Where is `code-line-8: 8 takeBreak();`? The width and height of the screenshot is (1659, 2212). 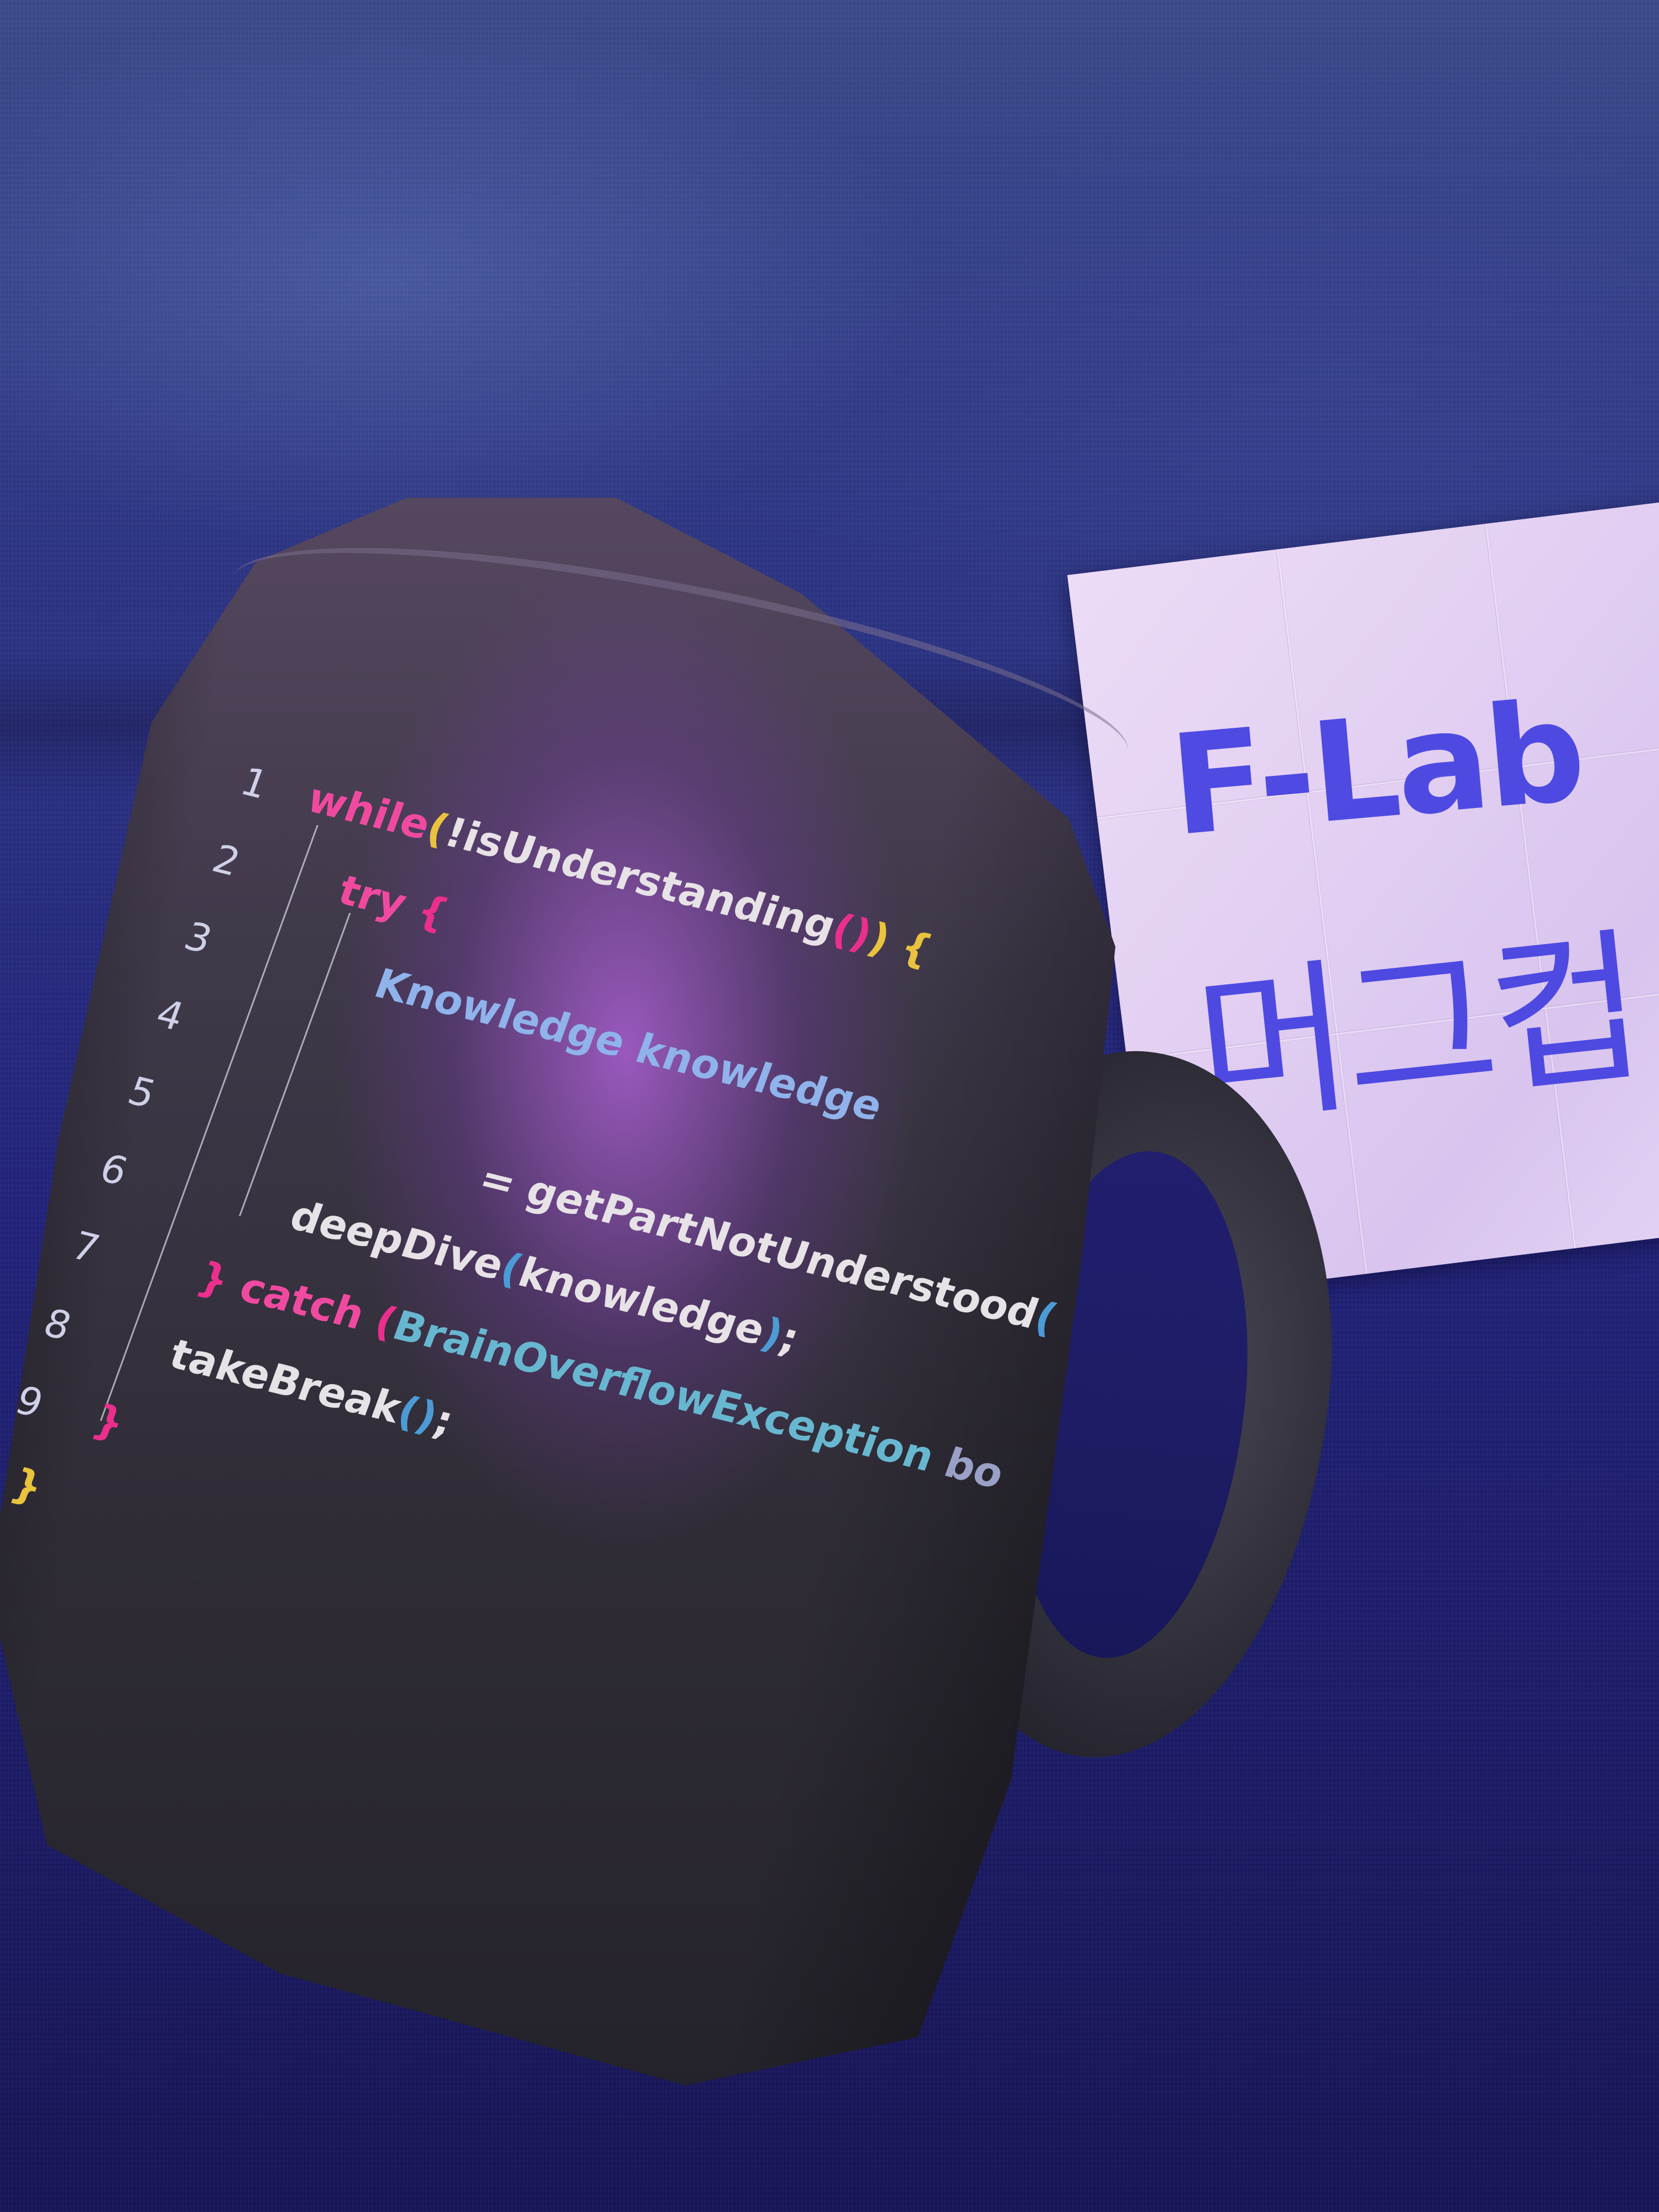 code-line-8: 8 takeBreak(); is located at coordinates (234, 1361).